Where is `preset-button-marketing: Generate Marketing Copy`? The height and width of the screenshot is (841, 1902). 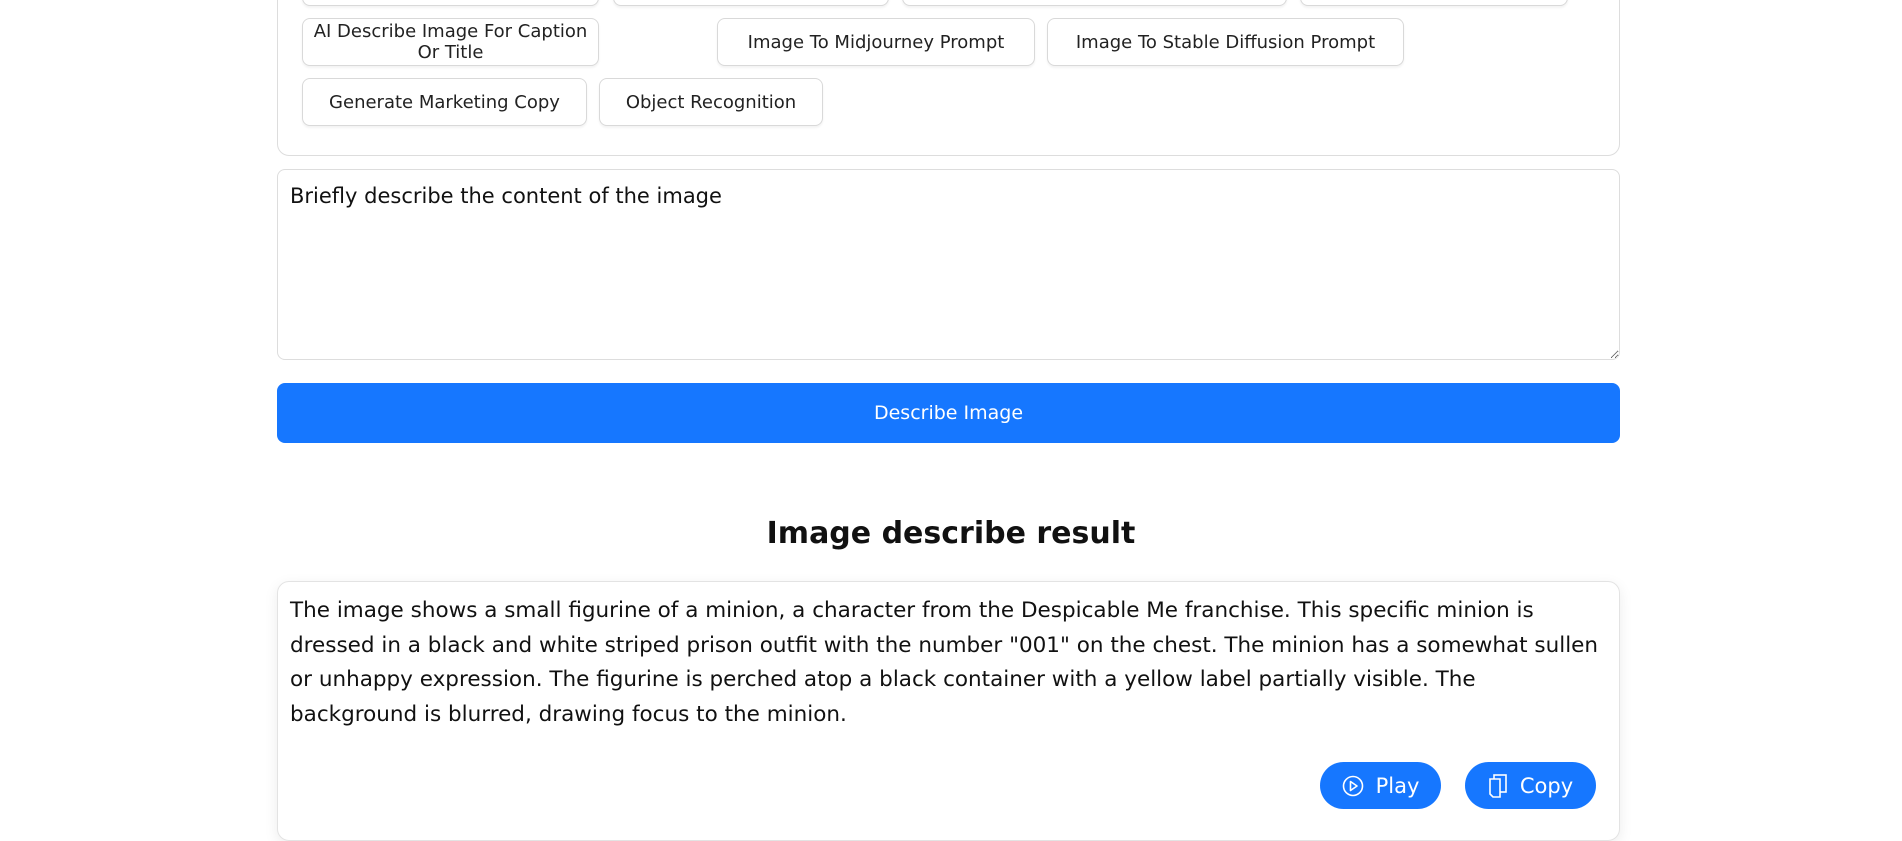 preset-button-marketing: Generate Marketing Copy is located at coordinates (444, 102).